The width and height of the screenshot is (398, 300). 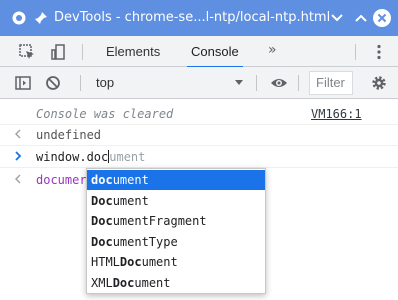 I want to click on tab-console: Console, so click(x=215, y=52).